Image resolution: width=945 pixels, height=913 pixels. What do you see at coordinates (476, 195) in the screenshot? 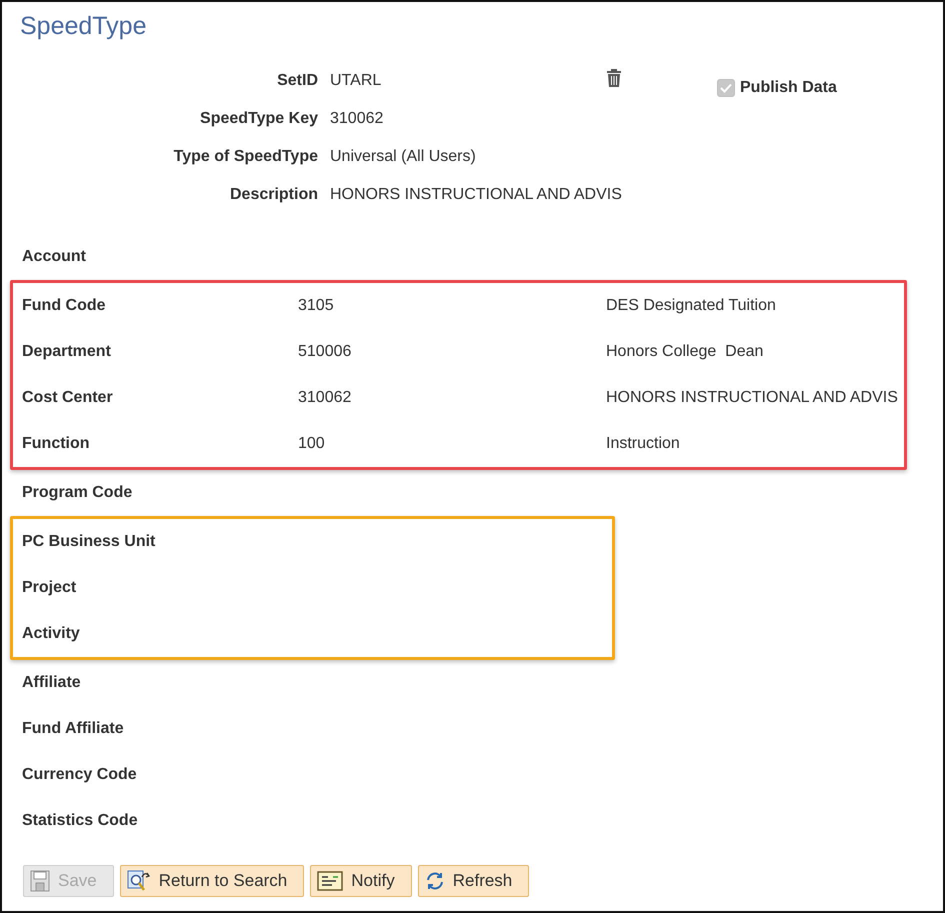
I see `field-value: HONORS INSTRUCTIONAL AND ADVIS` at bounding box center [476, 195].